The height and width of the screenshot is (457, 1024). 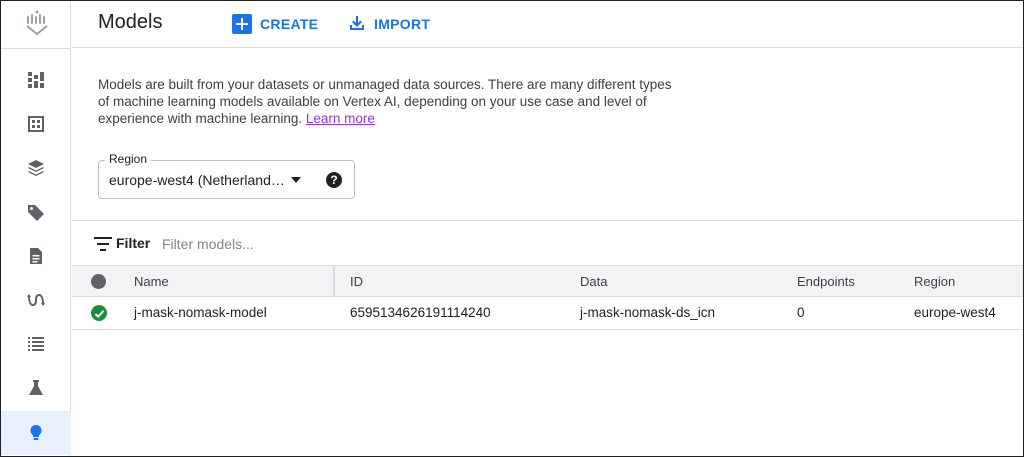 I want to click on column-header-name: Name, so click(x=151, y=281).